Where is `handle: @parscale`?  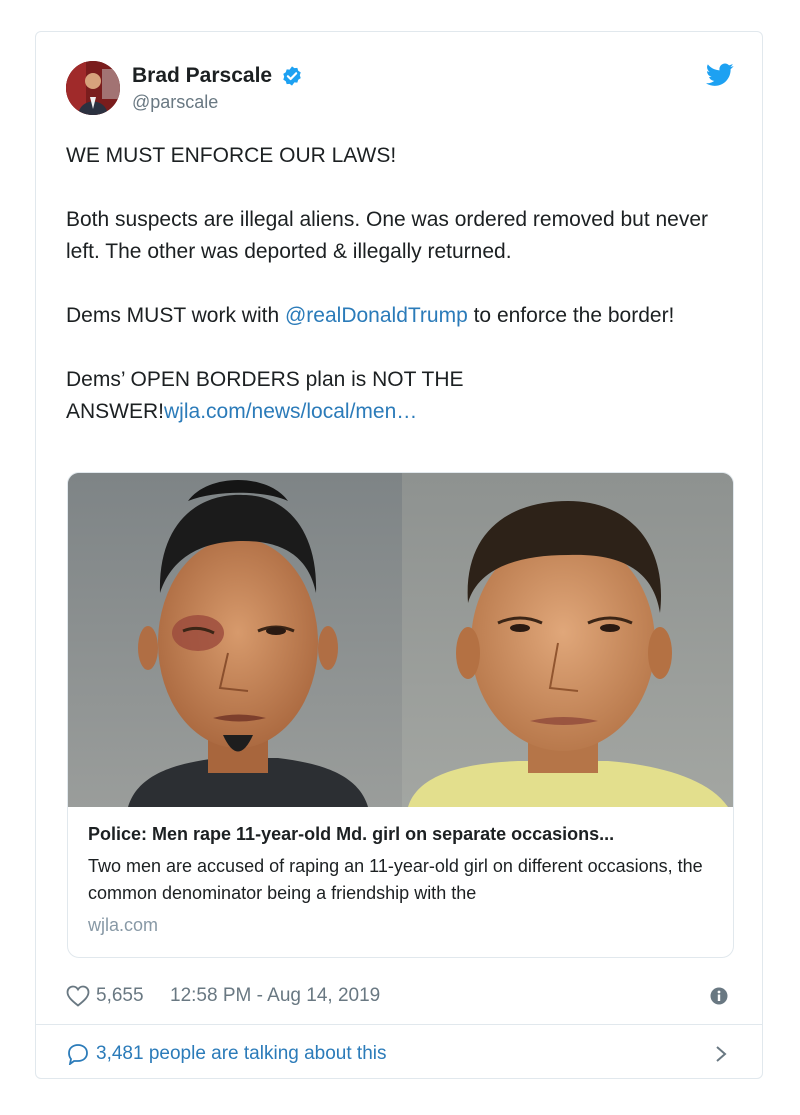 handle: @parscale is located at coordinates (217, 102).